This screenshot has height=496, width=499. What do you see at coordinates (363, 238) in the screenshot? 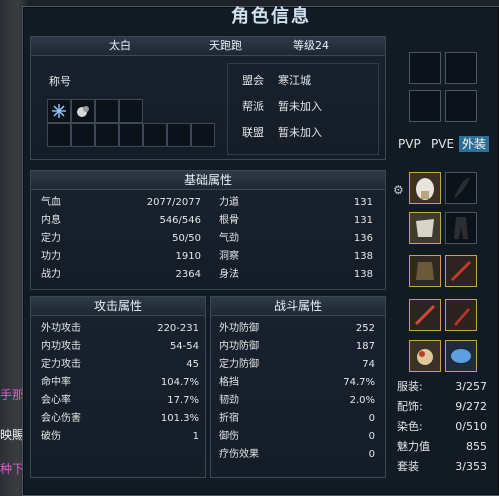
I see `attr-value: 136` at bounding box center [363, 238].